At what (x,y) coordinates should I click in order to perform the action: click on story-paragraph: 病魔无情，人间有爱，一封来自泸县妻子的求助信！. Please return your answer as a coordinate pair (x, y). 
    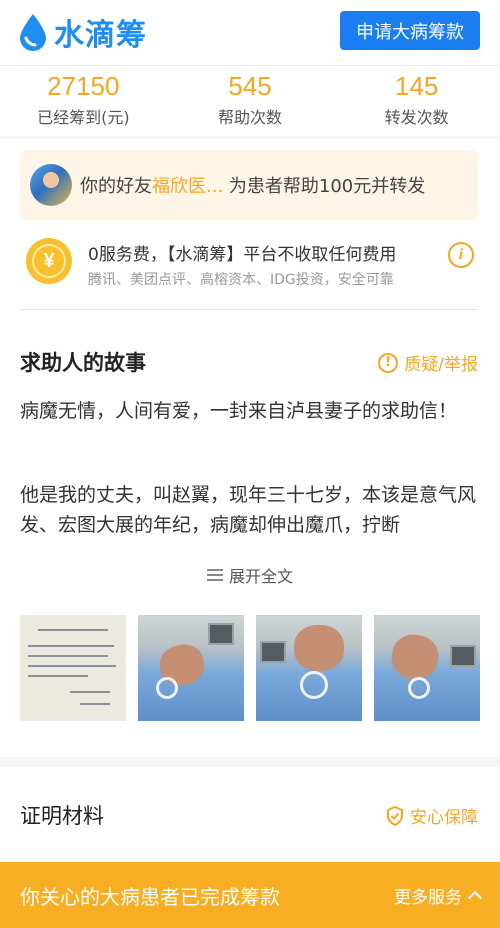
    Looking at the image, I should click on (239, 411).